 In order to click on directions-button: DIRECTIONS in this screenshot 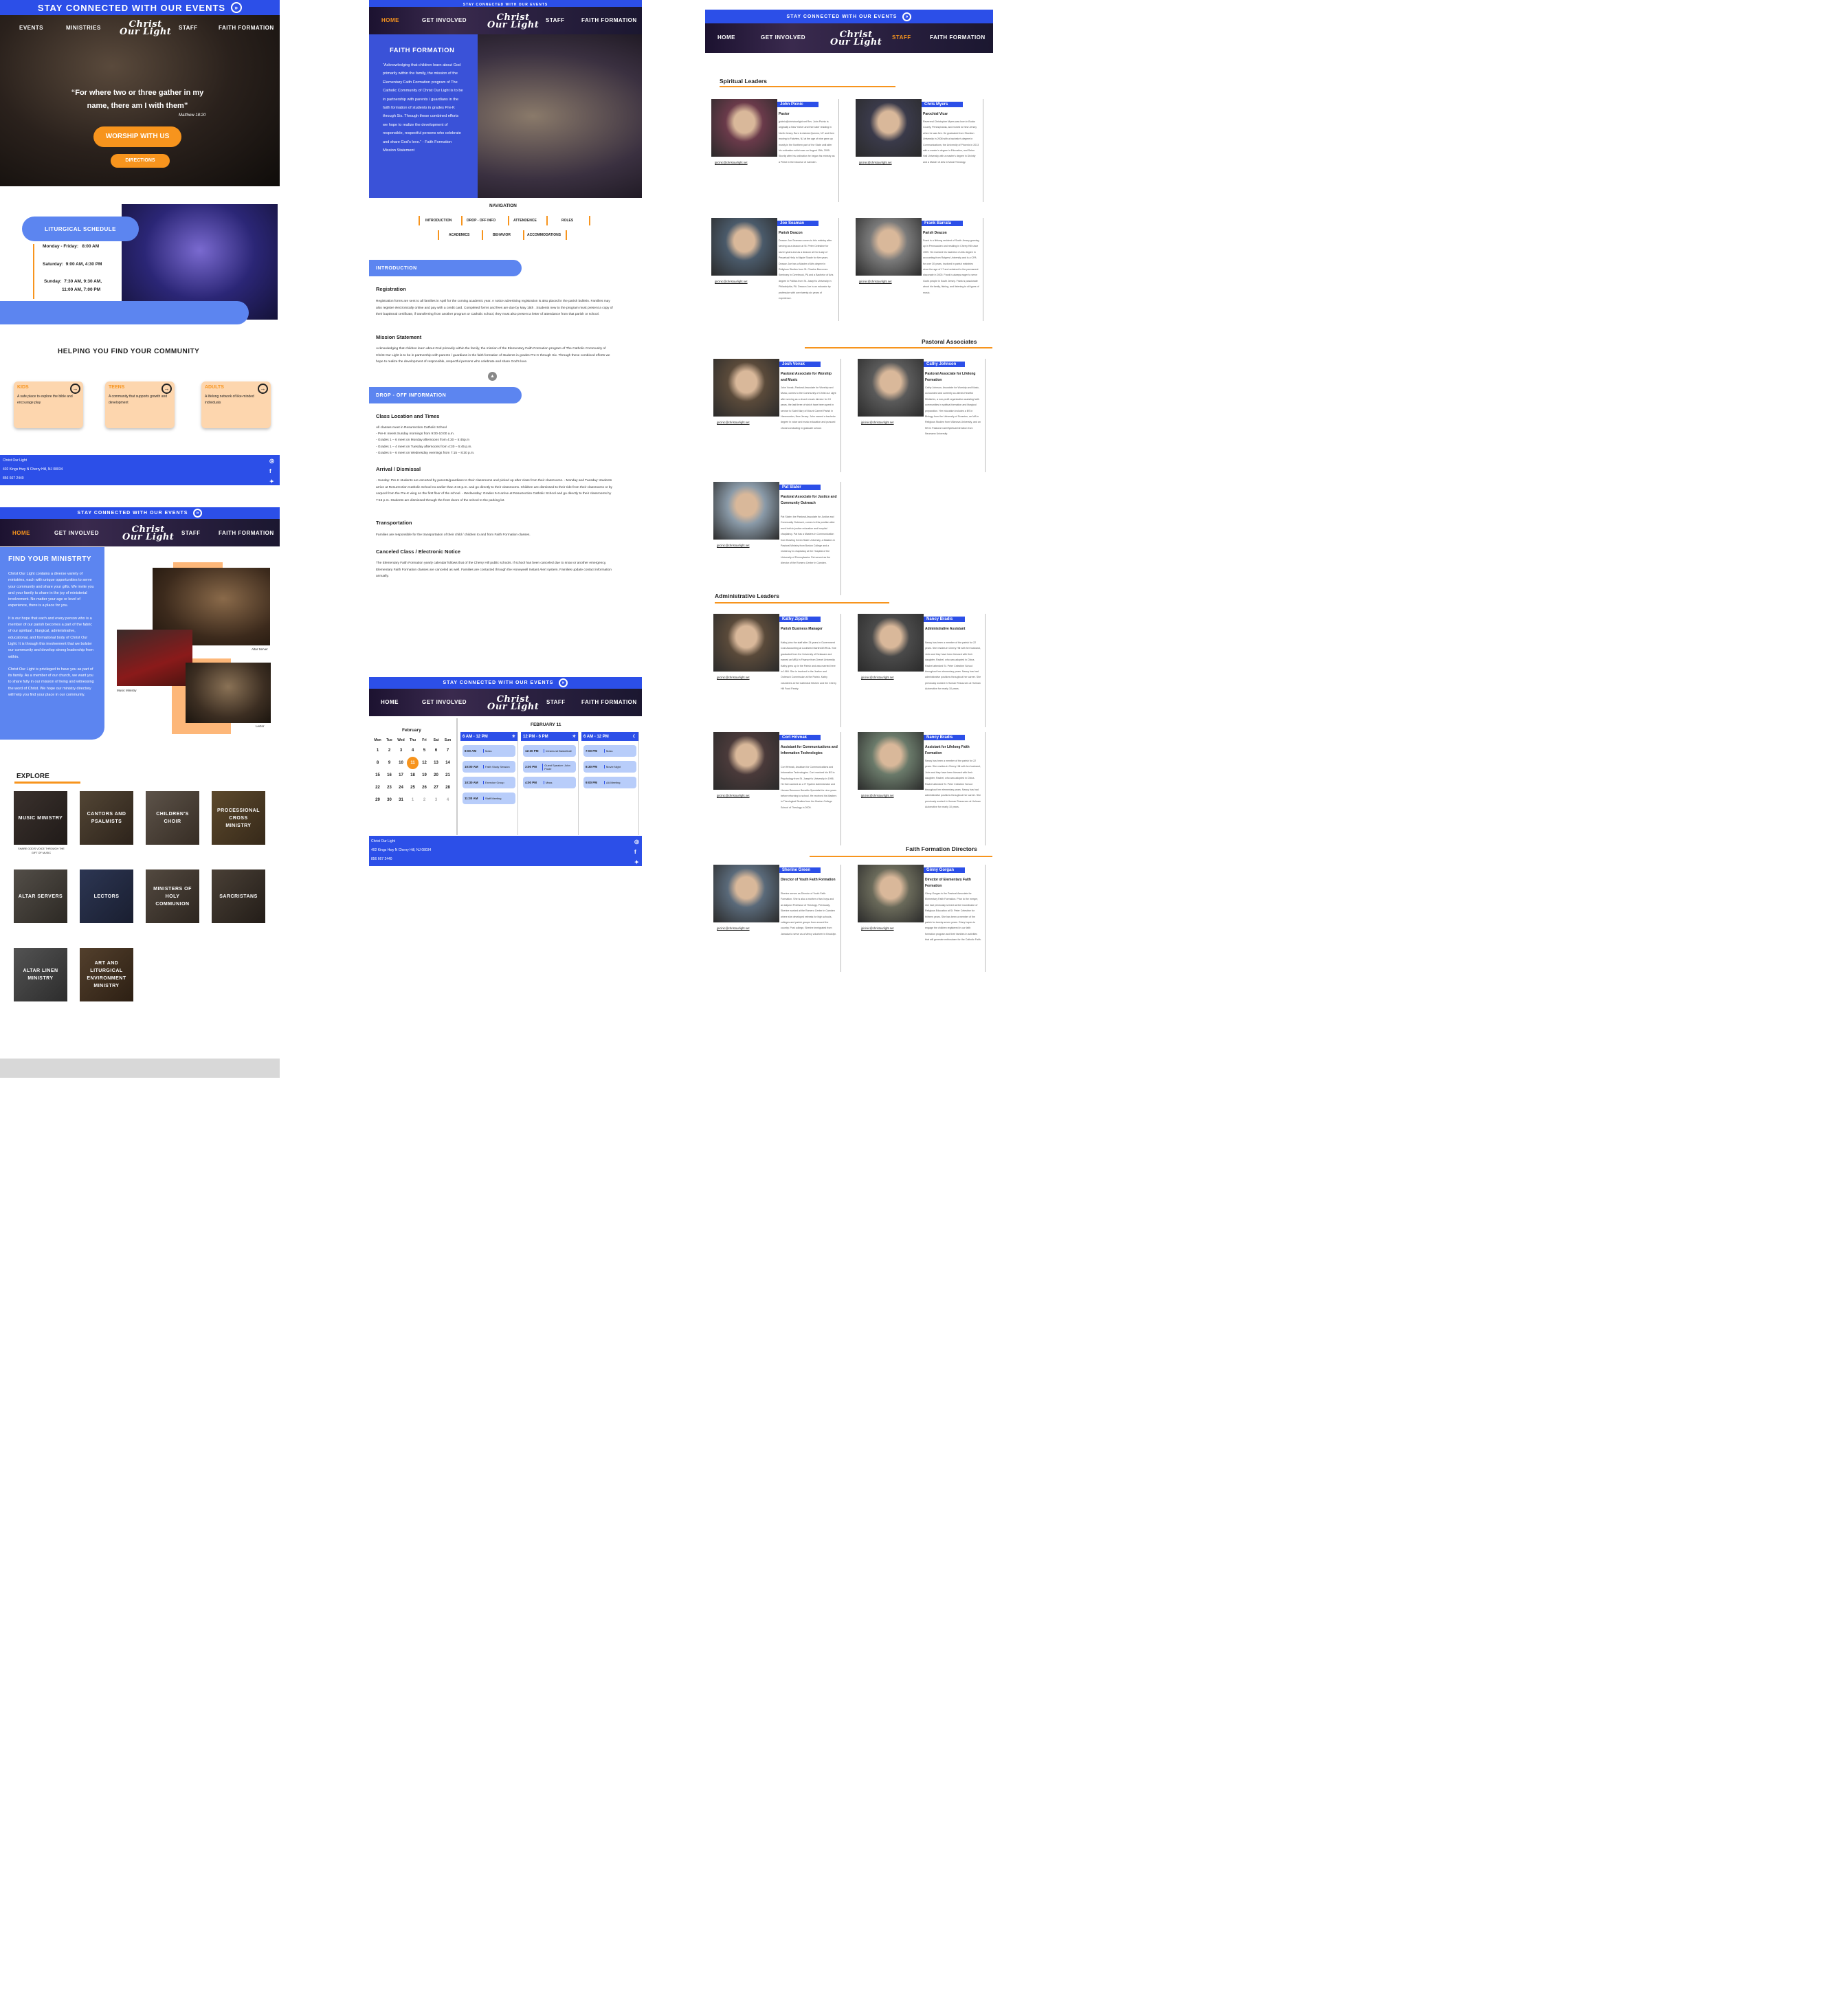, I will do `click(140, 161)`.